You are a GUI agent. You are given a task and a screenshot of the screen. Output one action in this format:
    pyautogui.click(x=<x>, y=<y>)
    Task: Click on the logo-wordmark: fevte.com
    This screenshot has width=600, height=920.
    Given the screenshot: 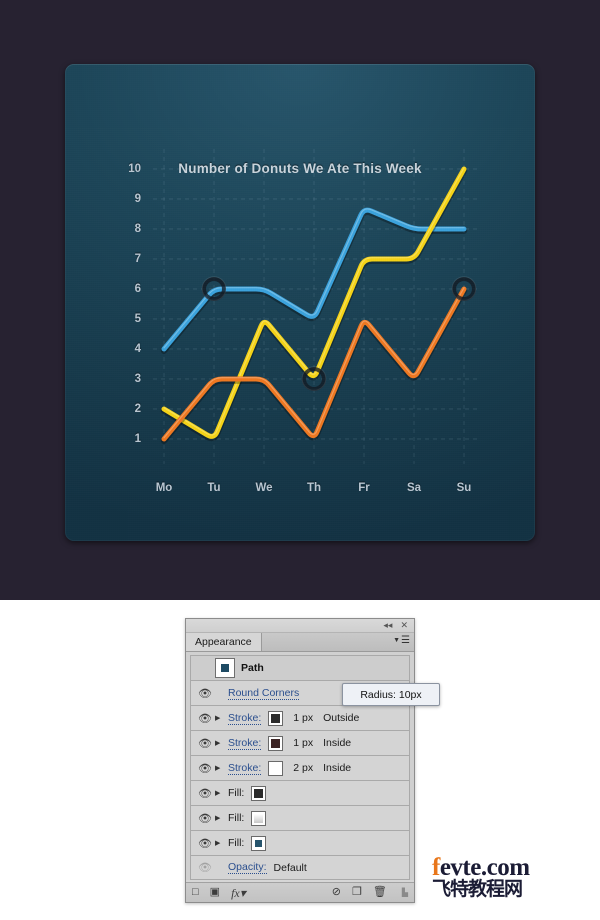 What is the action you would take?
    pyautogui.click(x=507, y=867)
    